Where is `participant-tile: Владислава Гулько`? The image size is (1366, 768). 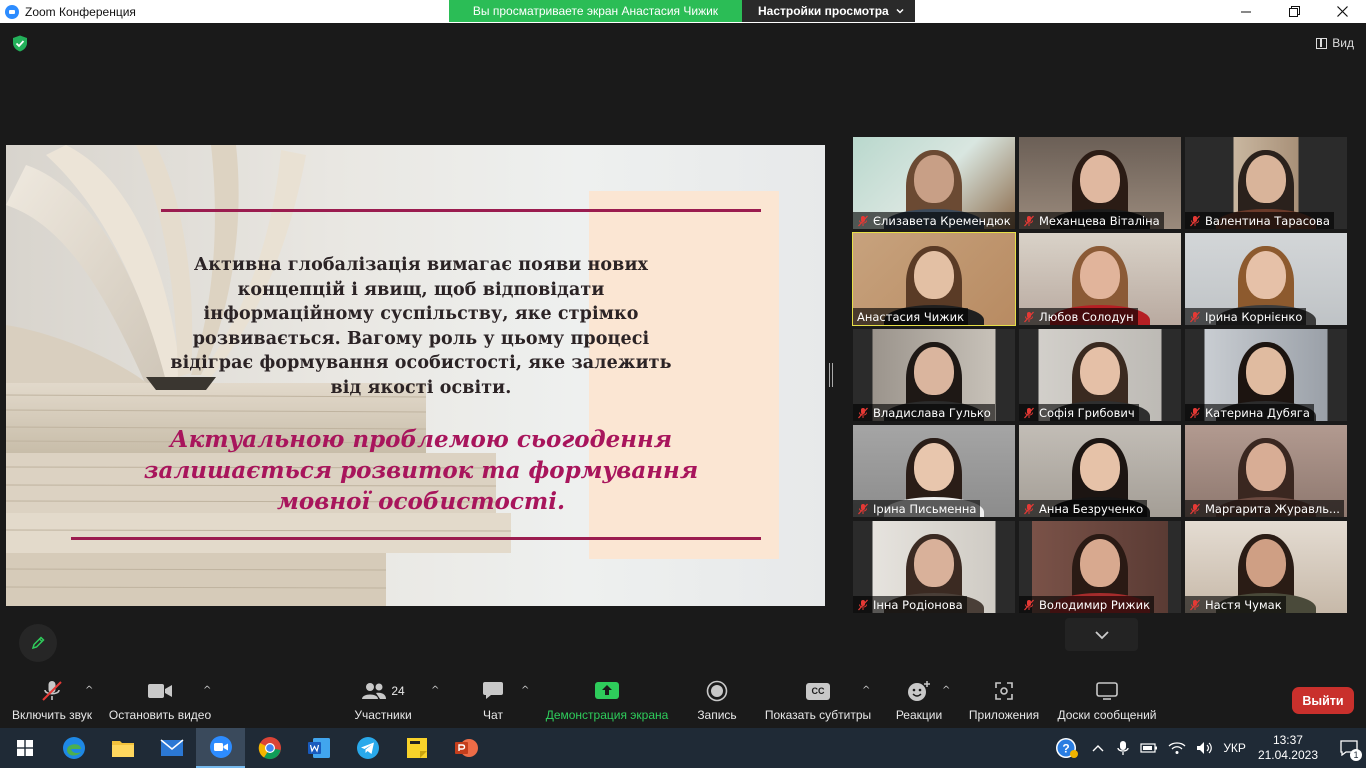
participant-tile: Владислава Гулько is located at coordinates (934, 375).